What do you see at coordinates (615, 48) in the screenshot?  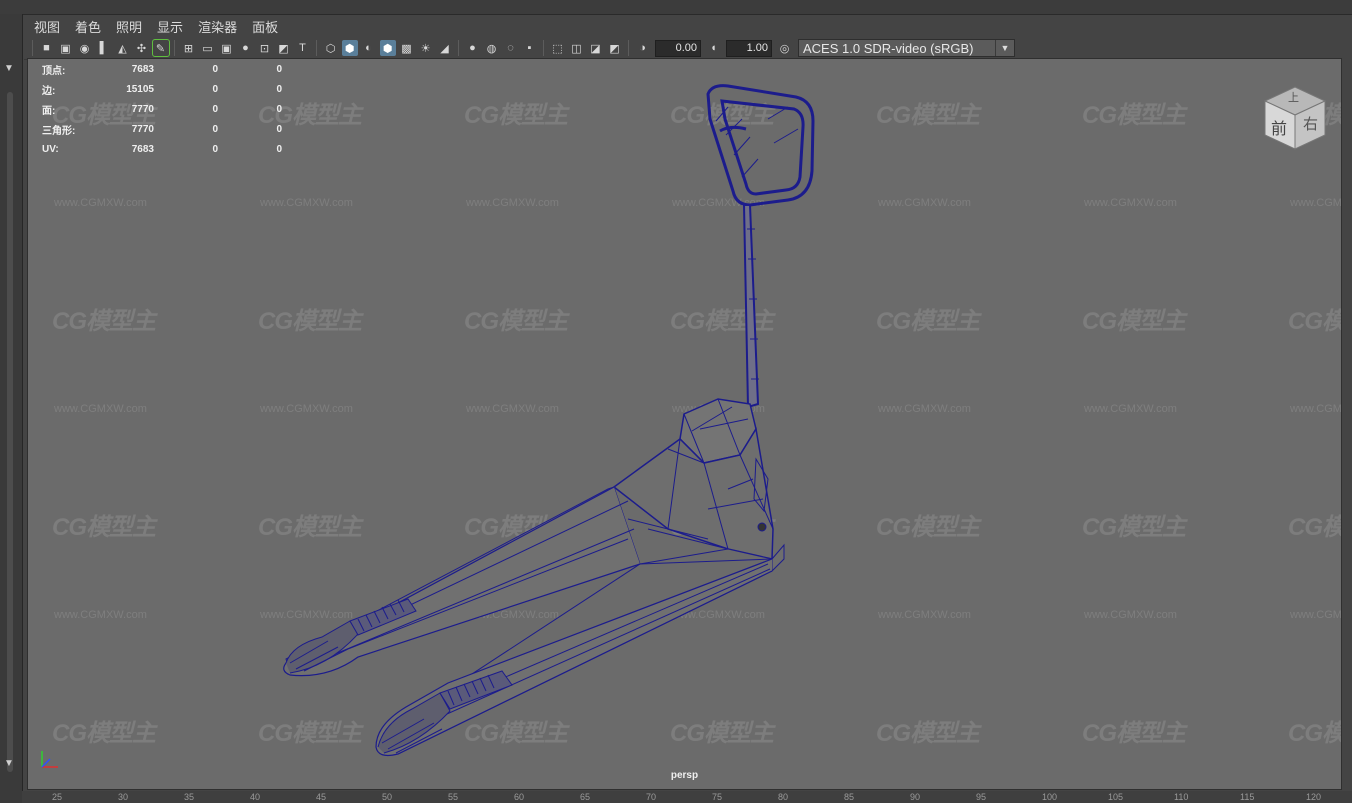 I see `xray-joints-icon: ◩` at bounding box center [615, 48].